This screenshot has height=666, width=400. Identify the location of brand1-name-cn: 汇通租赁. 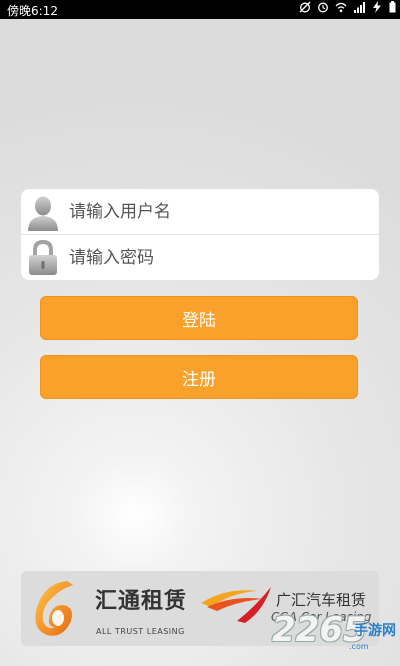
(141, 601).